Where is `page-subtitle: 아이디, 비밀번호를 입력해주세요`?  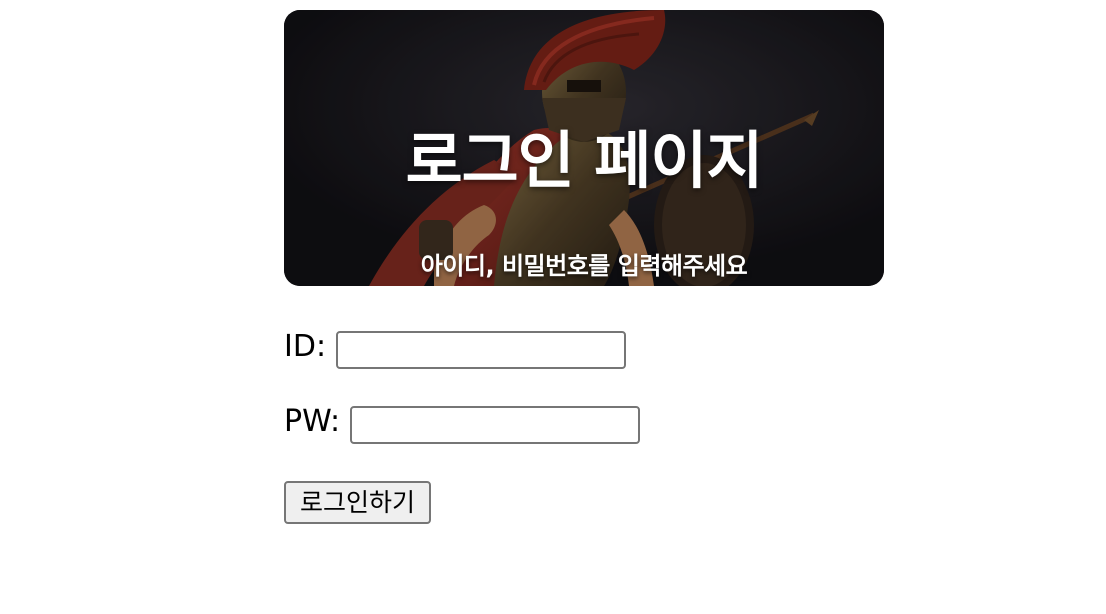
page-subtitle: 아이디, 비밀번호를 입력해주세요 is located at coordinates (584, 266).